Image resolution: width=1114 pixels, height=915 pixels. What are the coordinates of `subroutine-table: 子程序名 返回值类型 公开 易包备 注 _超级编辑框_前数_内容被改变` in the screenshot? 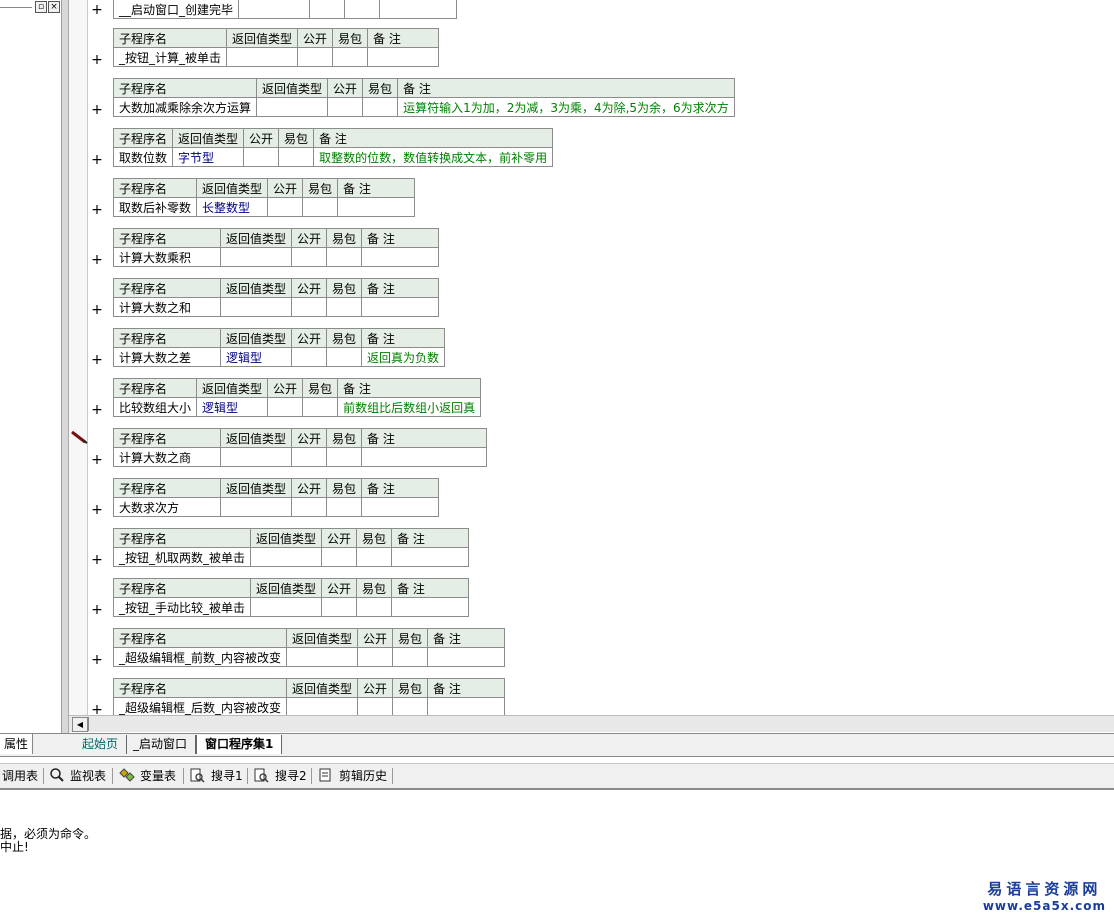 It's located at (309, 647).